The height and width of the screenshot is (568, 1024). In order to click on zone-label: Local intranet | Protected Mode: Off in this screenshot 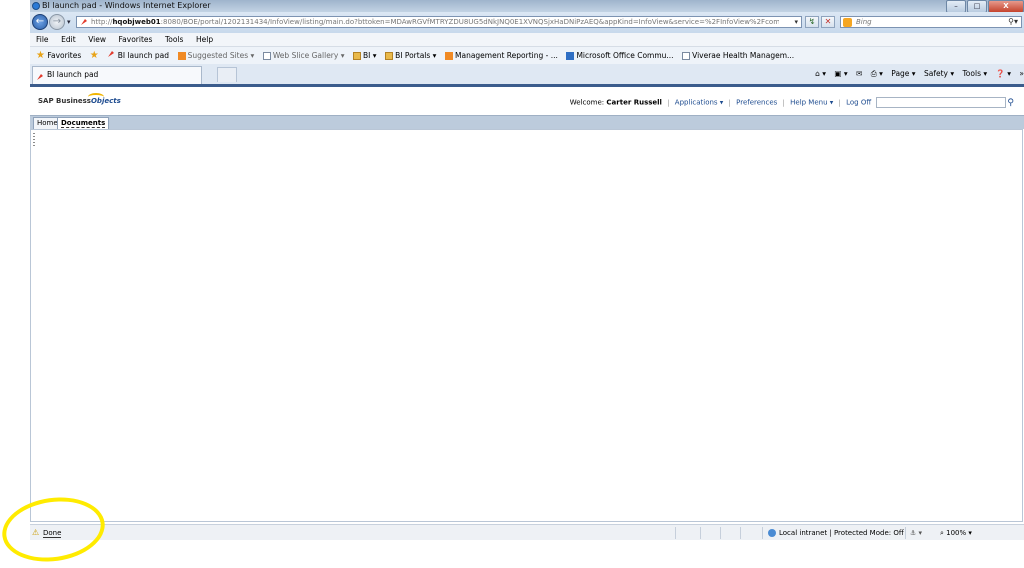, I will do `click(841, 533)`.